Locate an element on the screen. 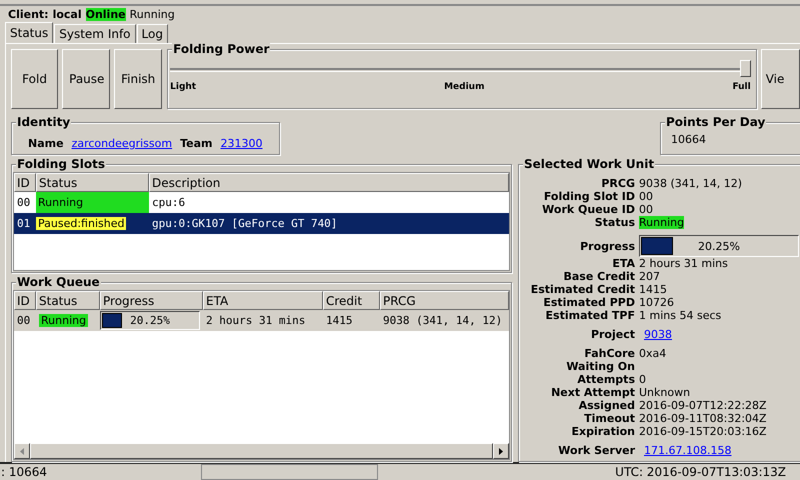 This screenshot has height=480, width=800. status-cell: Paused:finished is located at coordinates (81, 223).